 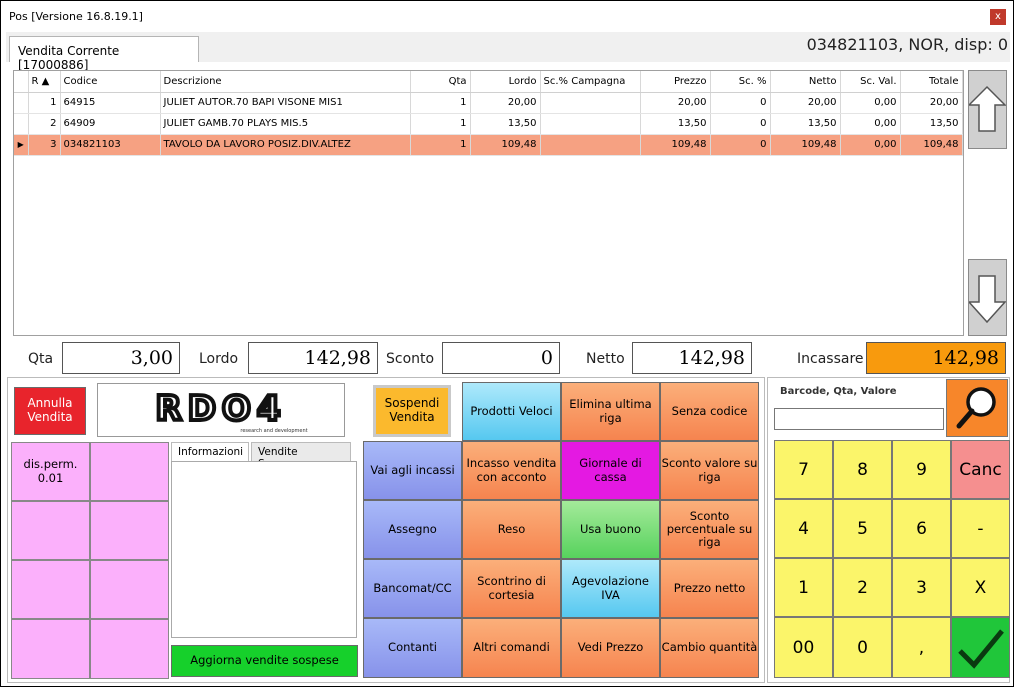 What do you see at coordinates (285, 103) in the screenshot?
I see `cell-descrizione: JULIET AUTOR.70 BAPI VISONE MIS1` at bounding box center [285, 103].